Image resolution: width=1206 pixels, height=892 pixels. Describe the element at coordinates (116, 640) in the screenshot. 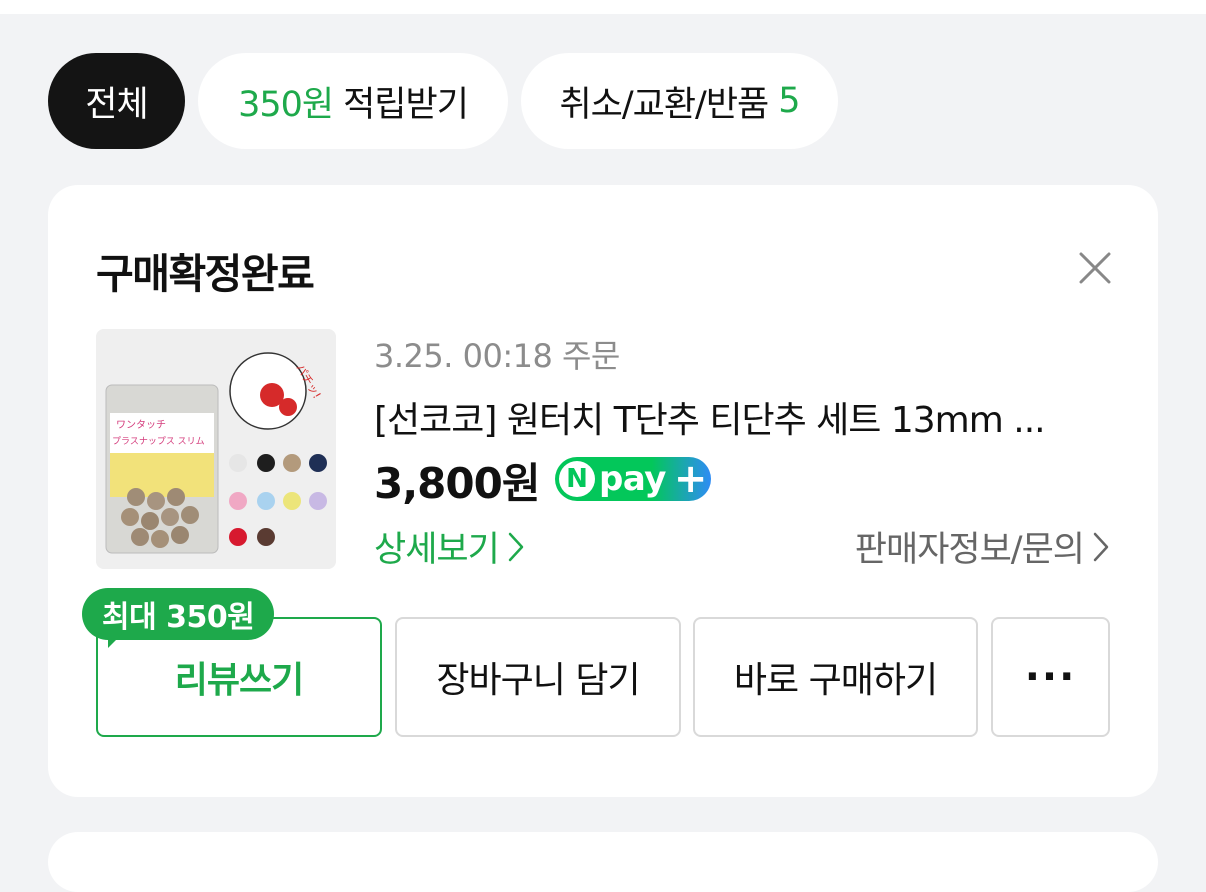

I see `review-reward-badge-tail` at that location.